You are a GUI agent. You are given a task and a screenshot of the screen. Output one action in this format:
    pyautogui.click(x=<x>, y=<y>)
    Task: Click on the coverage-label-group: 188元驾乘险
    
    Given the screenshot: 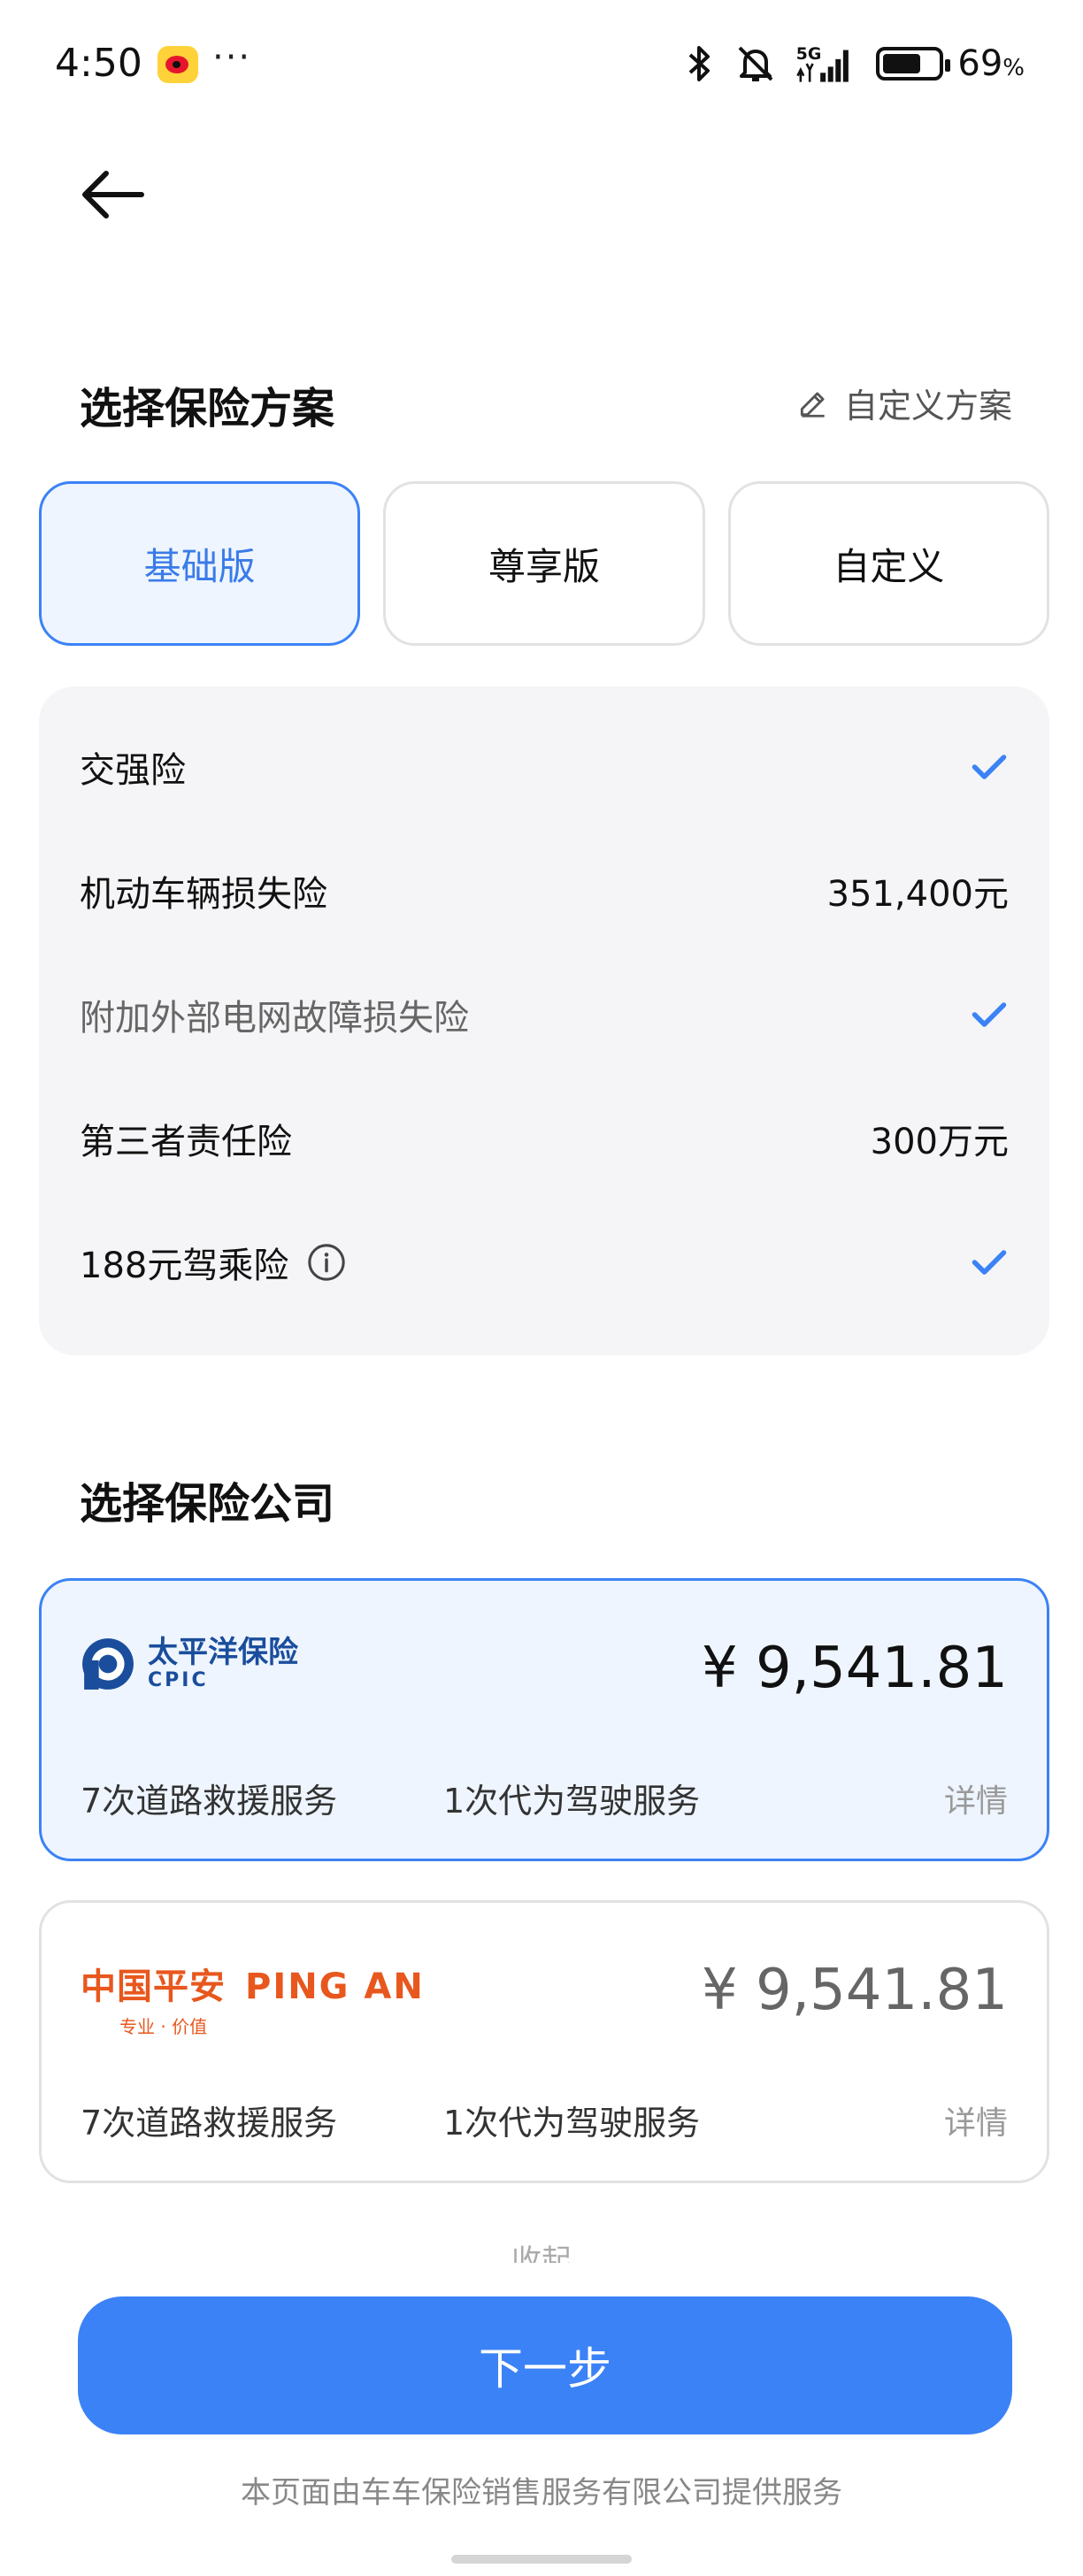 What is the action you would take?
    pyautogui.click(x=214, y=1262)
    